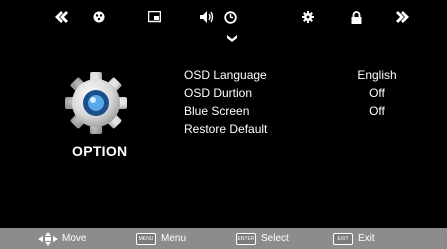 This screenshot has height=249, width=447. Describe the element at coordinates (275, 238) in the screenshot. I see `hint-select-label: Select` at that location.